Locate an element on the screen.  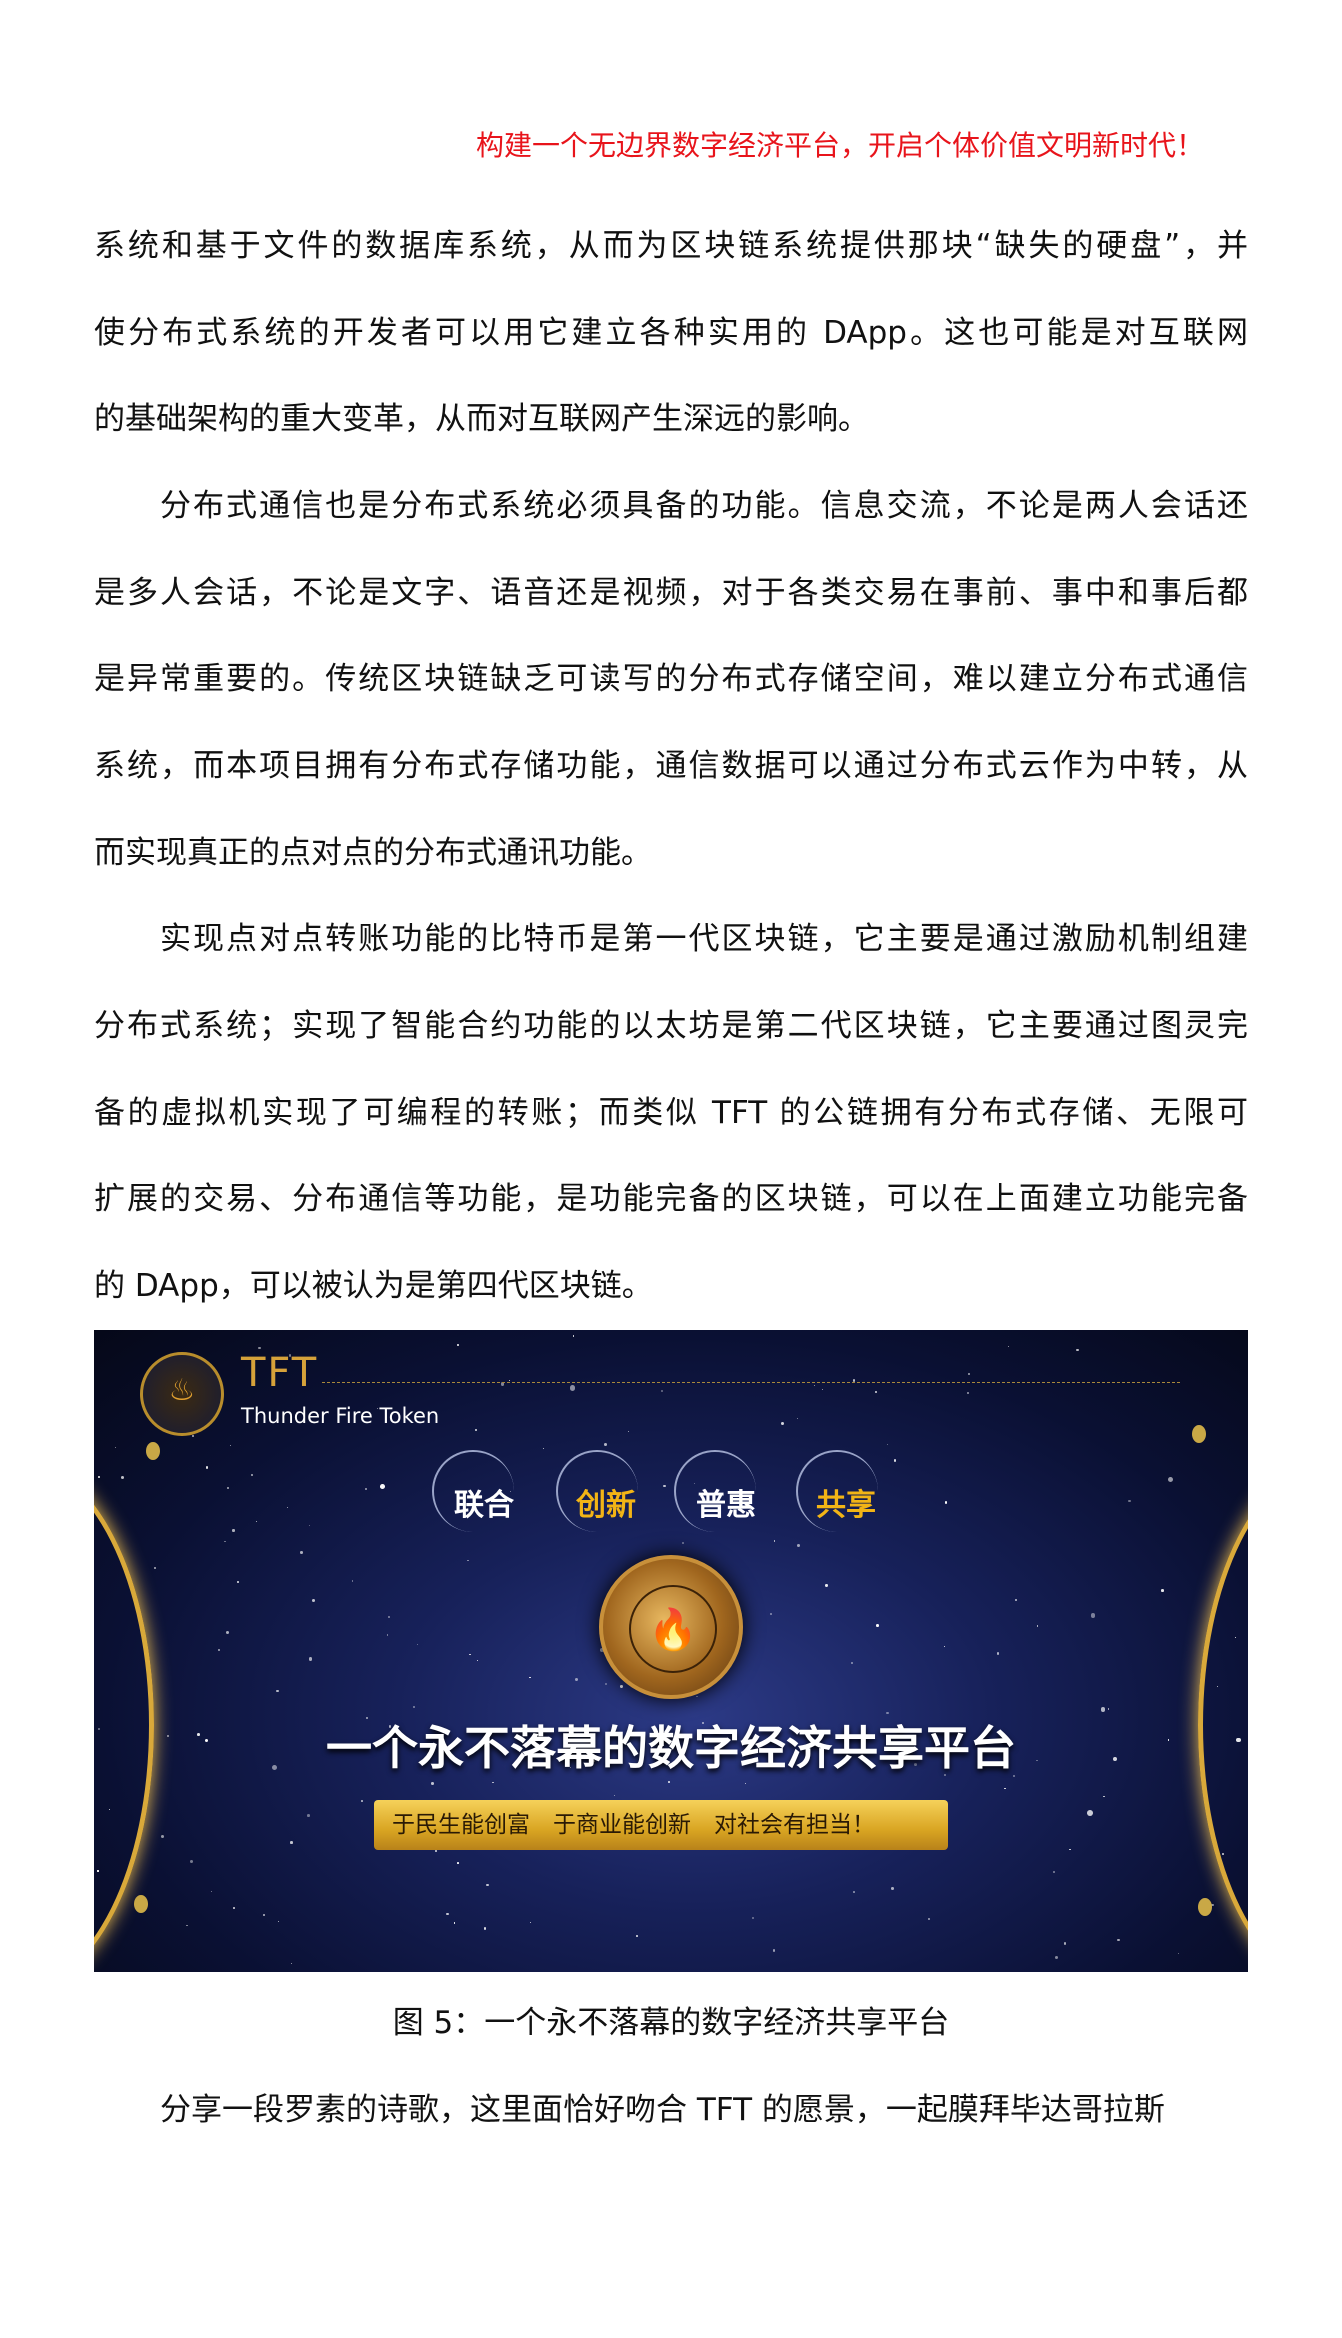
text-line: 扩展的交易、分布通信等功能，是功能完备的区块链，可以在上面建立功能完备 is located at coordinates (671, 1199).